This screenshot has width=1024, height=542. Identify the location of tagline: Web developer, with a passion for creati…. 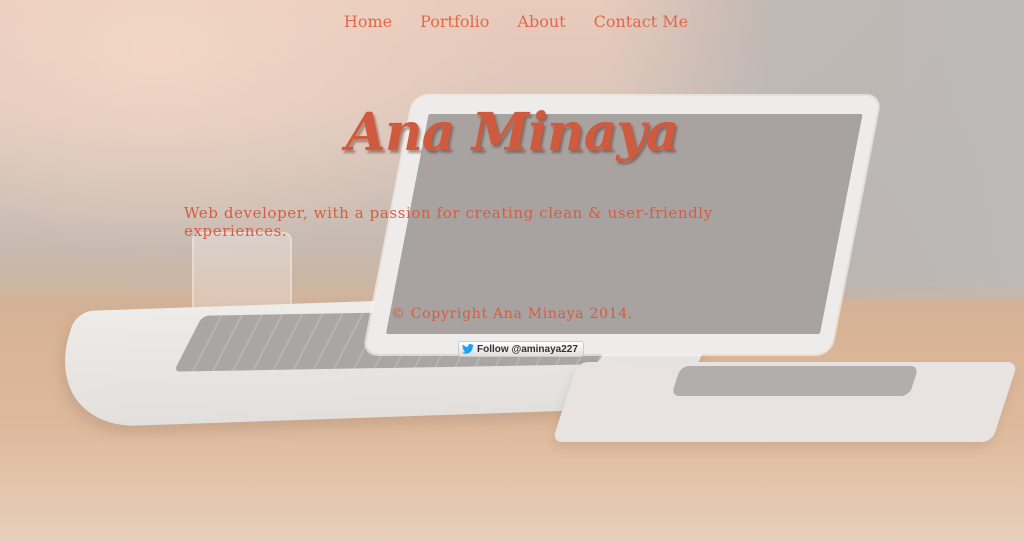
(448, 222).